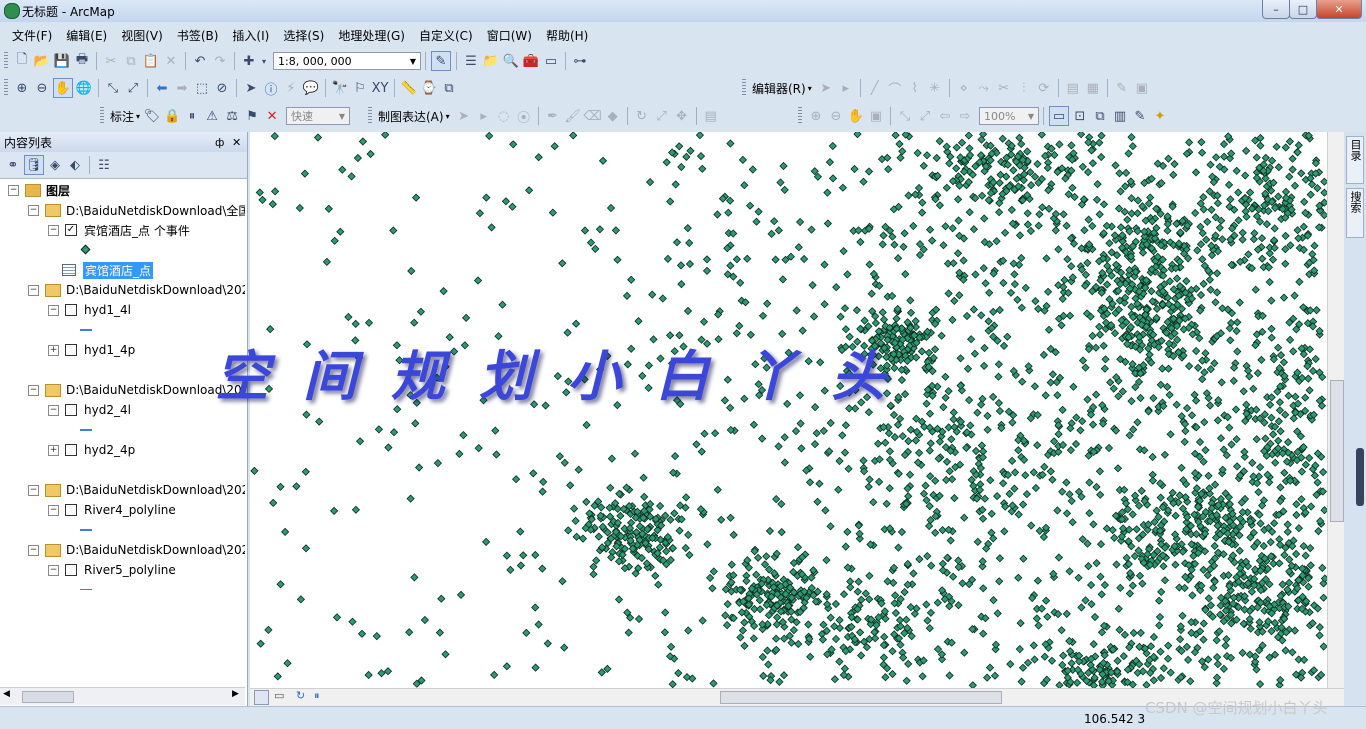  Describe the element at coordinates (171, 61) in the screenshot. I see `delete-icon: ✕` at that location.